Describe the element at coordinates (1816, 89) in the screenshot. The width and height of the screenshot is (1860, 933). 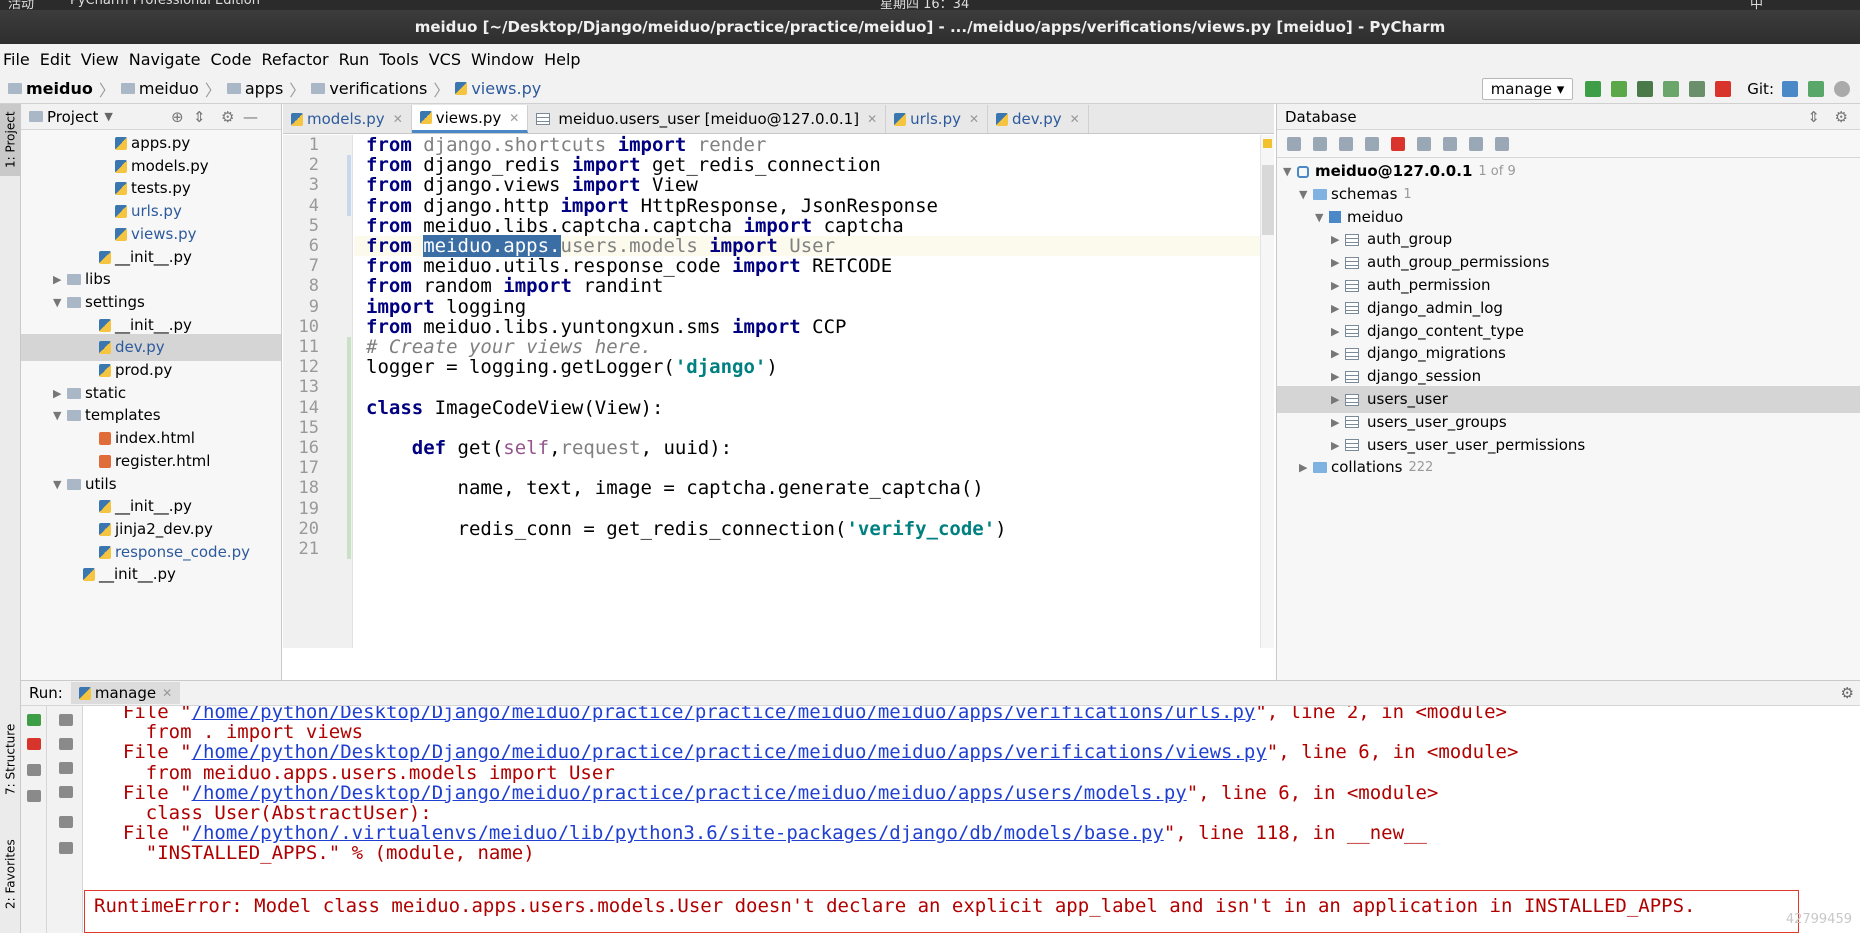
I see `git-commit-icon` at that location.